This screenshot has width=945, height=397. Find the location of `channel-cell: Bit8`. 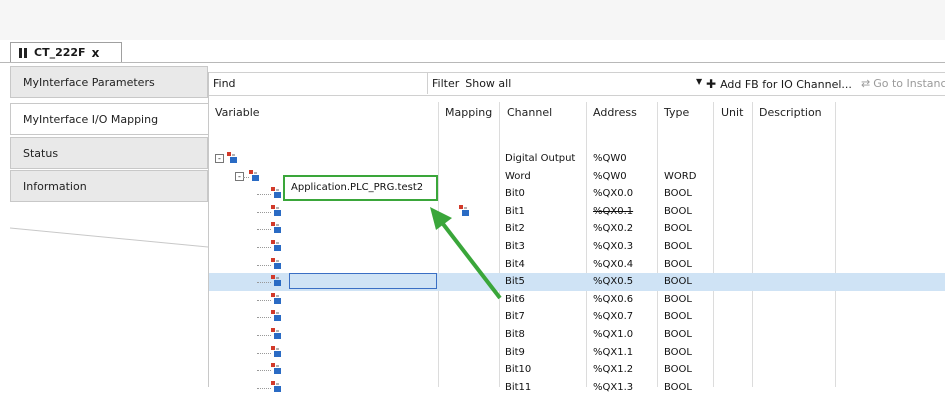

channel-cell: Bit8 is located at coordinates (515, 334).